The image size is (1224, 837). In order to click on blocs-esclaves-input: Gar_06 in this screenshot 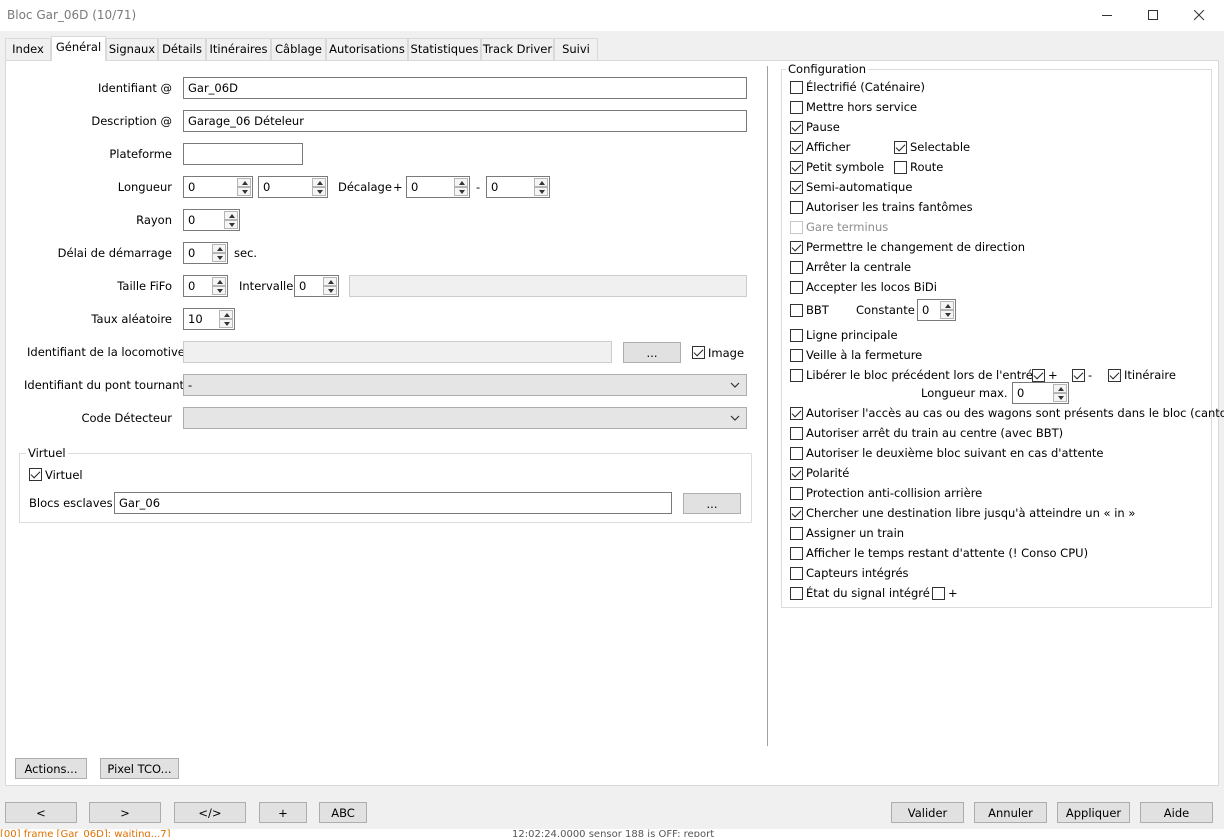, I will do `click(393, 503)`.